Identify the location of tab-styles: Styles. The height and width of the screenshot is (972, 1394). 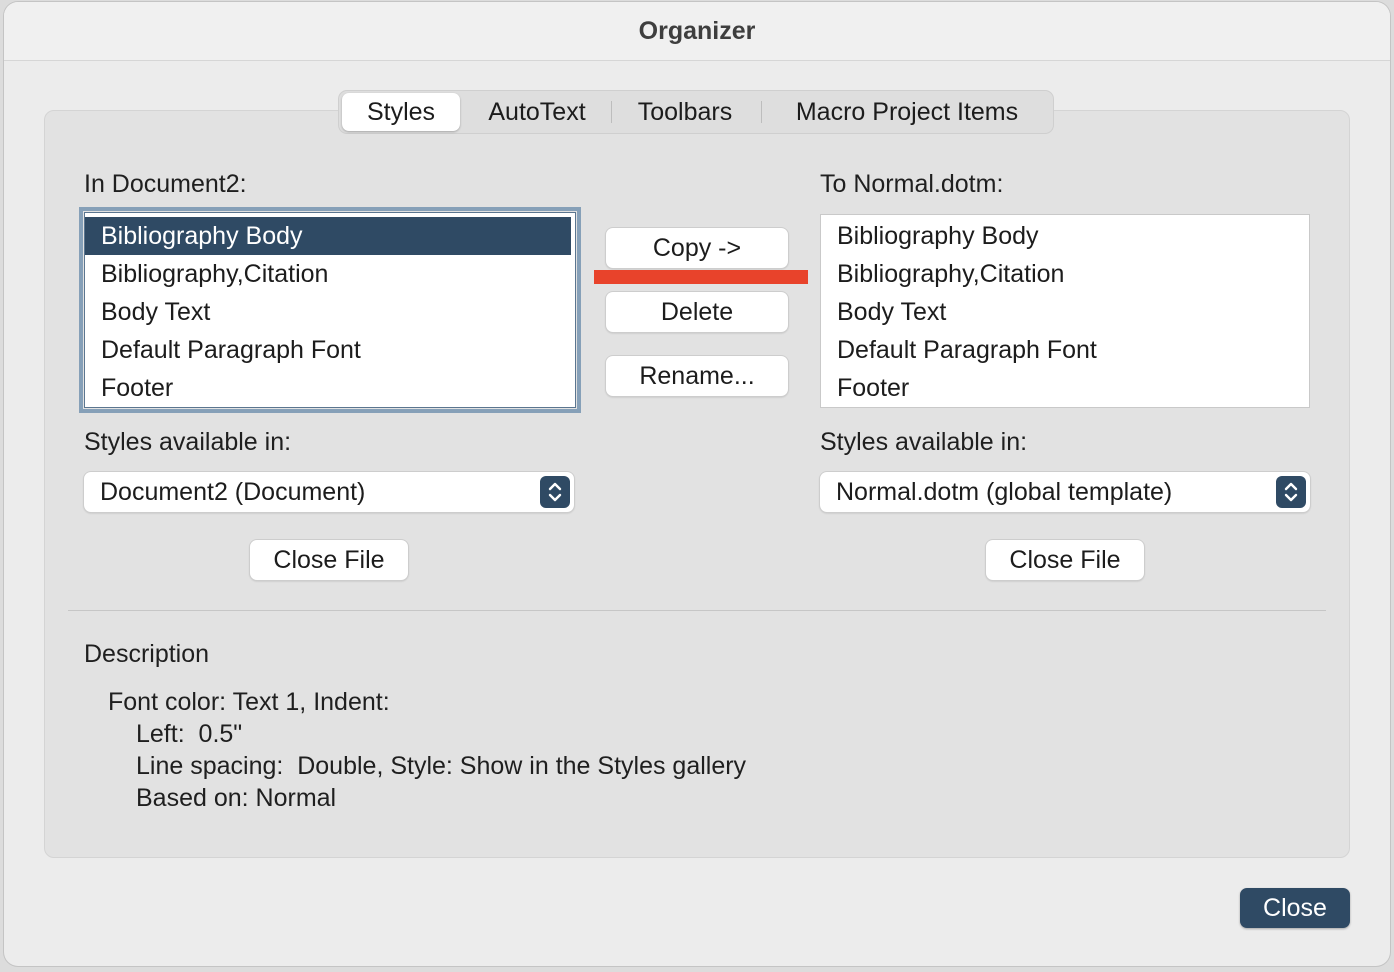
(401, 112).